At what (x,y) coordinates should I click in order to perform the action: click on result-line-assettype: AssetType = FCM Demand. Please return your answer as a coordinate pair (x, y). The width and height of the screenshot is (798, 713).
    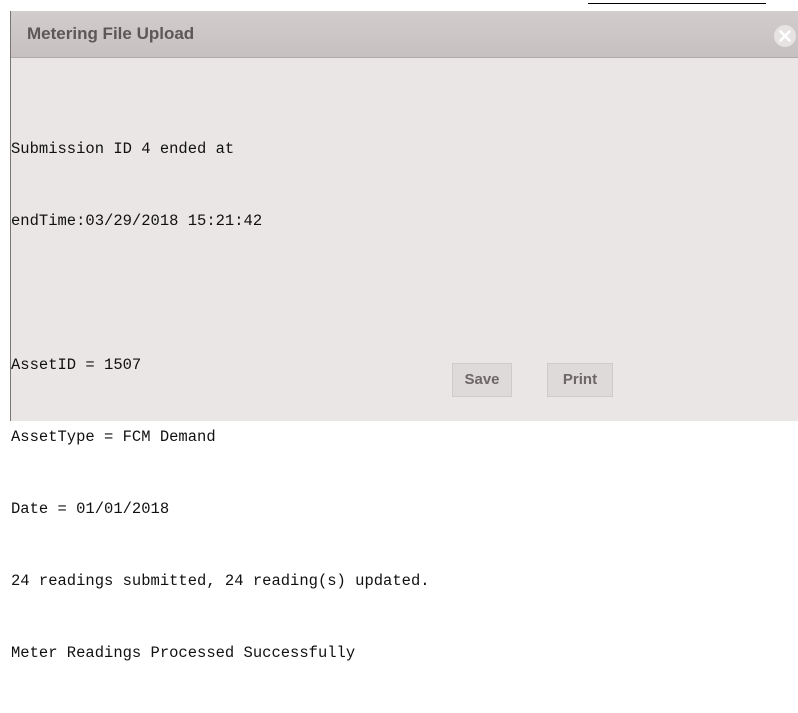
    Looking at the image, I should click on (113, 437).